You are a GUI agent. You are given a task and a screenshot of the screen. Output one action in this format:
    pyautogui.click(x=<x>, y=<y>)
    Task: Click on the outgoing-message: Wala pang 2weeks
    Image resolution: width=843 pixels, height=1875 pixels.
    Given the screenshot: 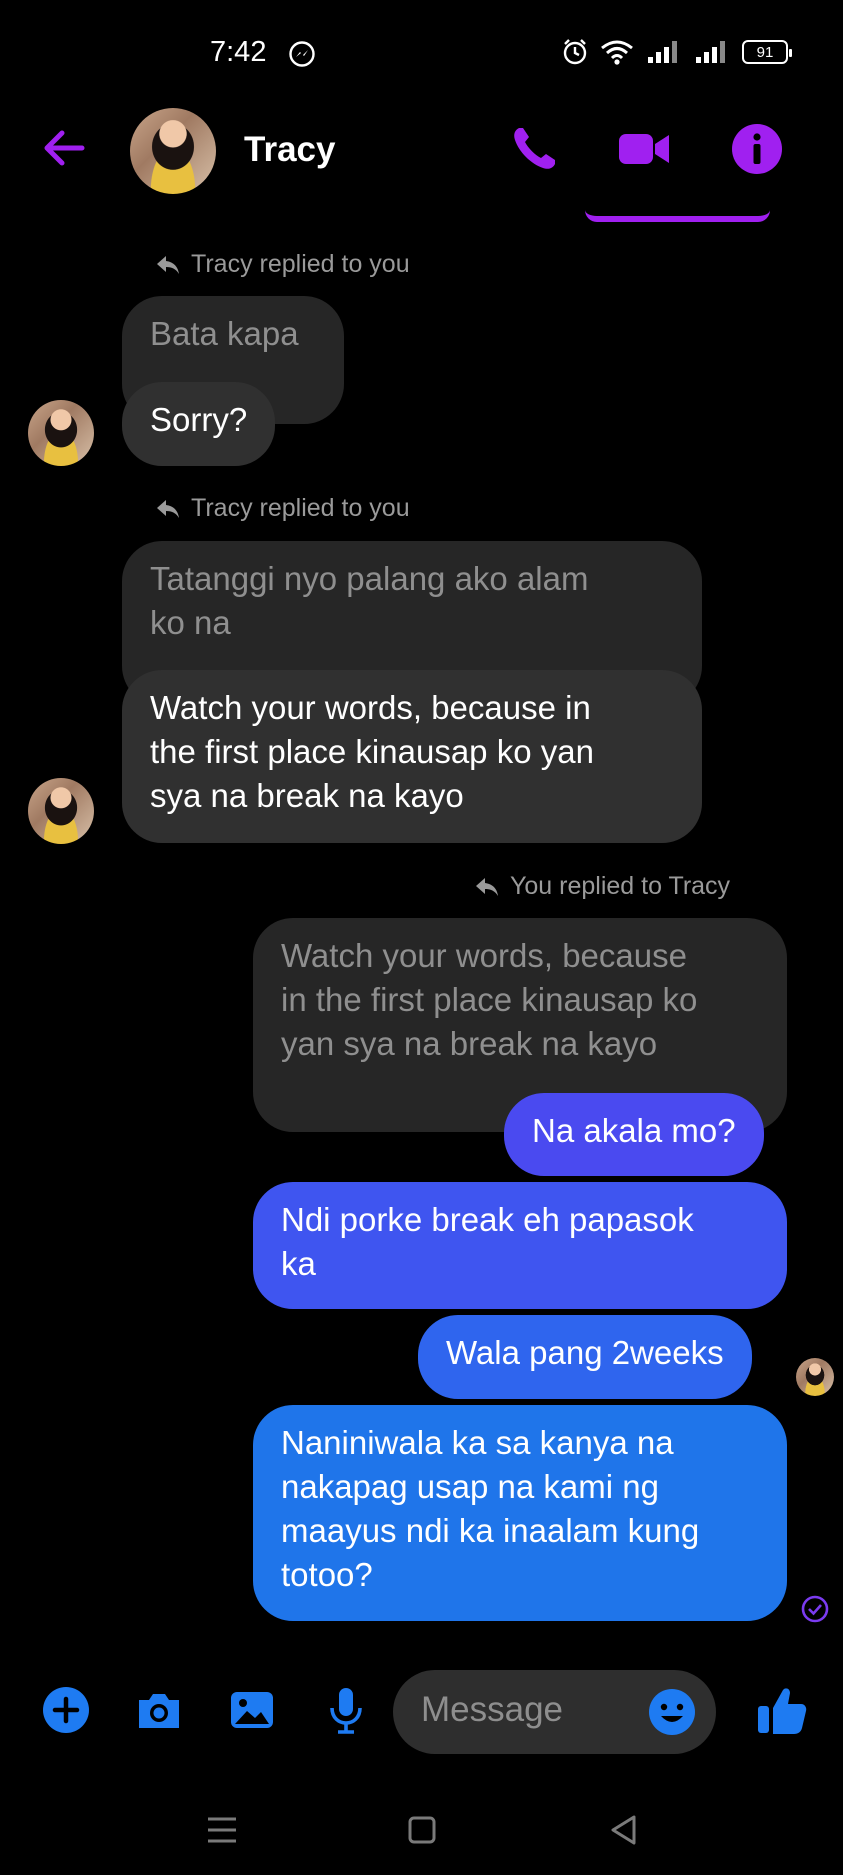 What is the action you would take?
    pyautogui.click(x=585, y=1357)
    